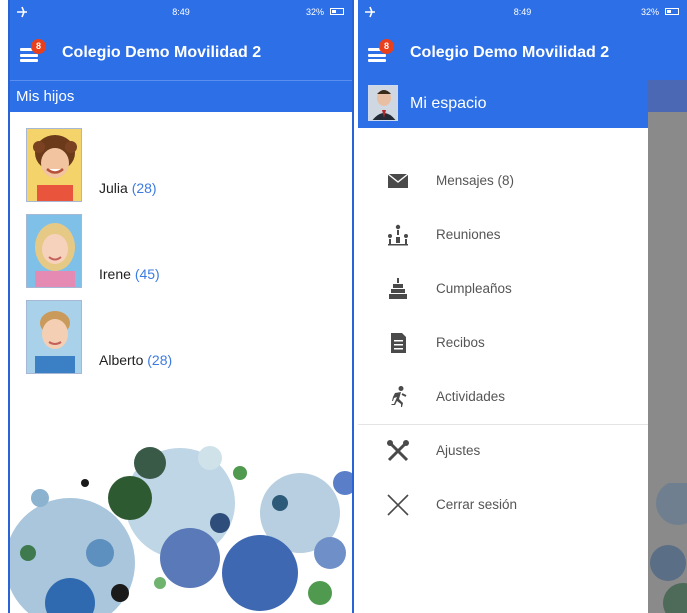 This screenshot has width=687, height=613. Describe the element at coordinates (667, 96) in the screenshot. I see `scrim-header-band` at that location.